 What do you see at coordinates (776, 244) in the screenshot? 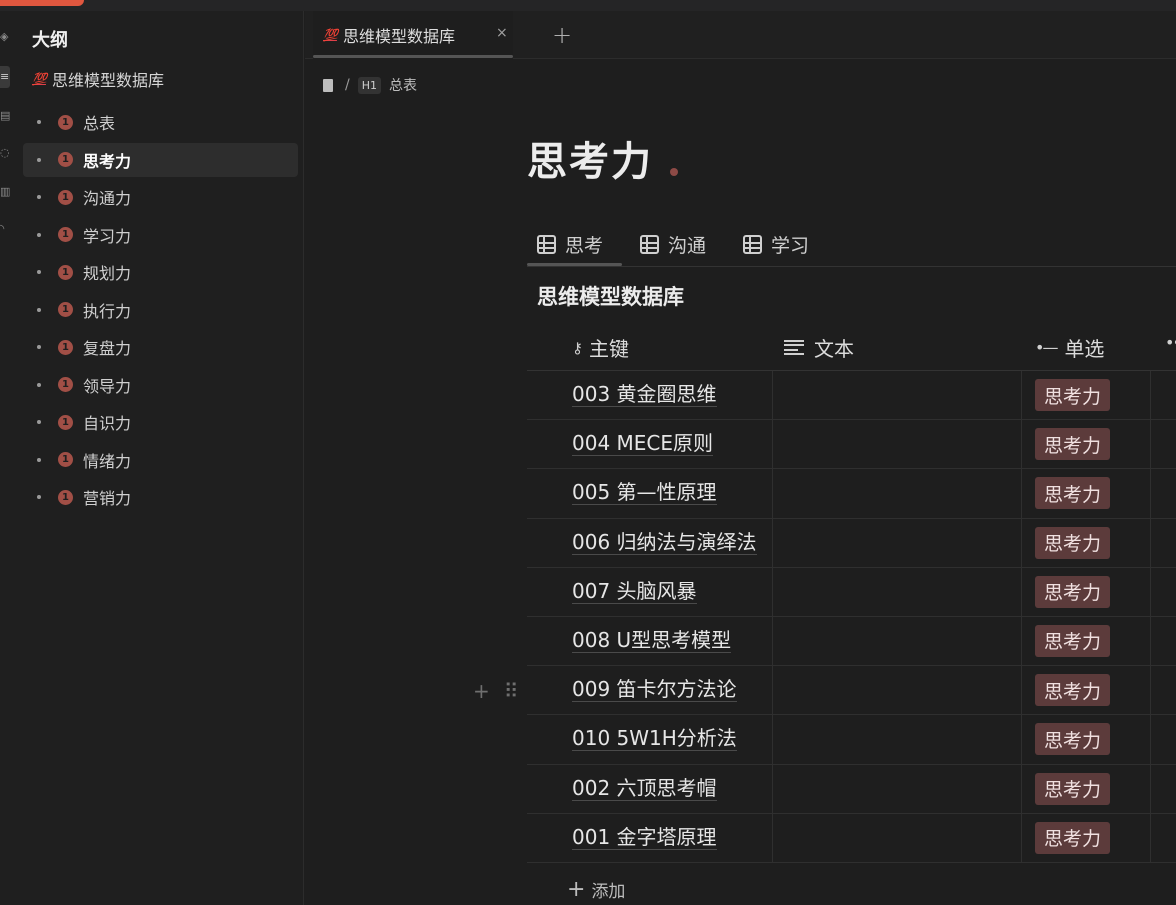
I see `view-tab-learning: 学习` at bounding box center [776, 244].